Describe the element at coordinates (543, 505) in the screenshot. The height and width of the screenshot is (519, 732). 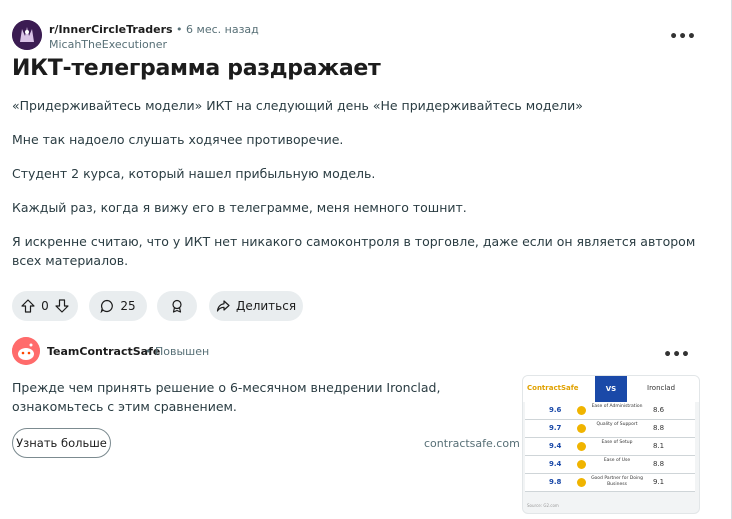
I see `thumbnail-footer: Source: G2.com` at that location.